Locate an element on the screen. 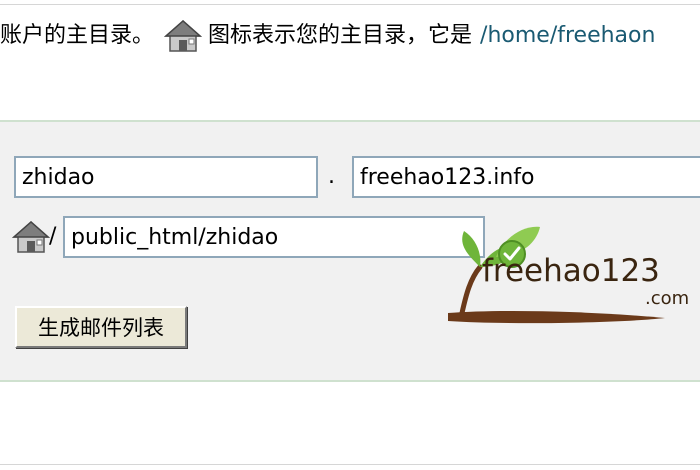  intro-text: 账户的主目录。 is located at coordinates (77, 35).